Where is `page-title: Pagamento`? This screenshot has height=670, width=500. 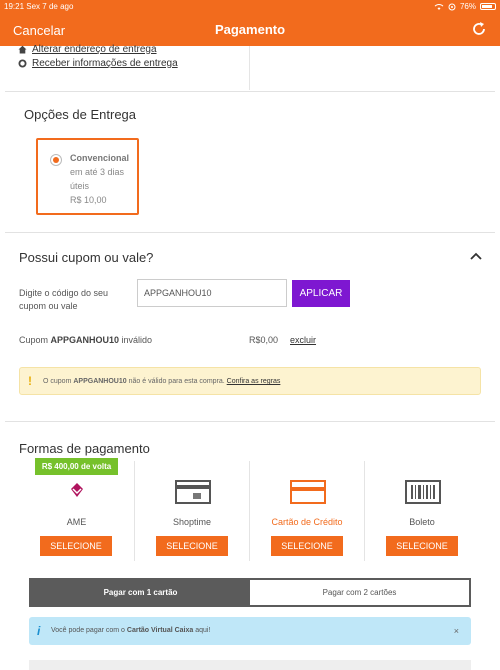
page-title: Pagamento is located at coordinates (250, 29).